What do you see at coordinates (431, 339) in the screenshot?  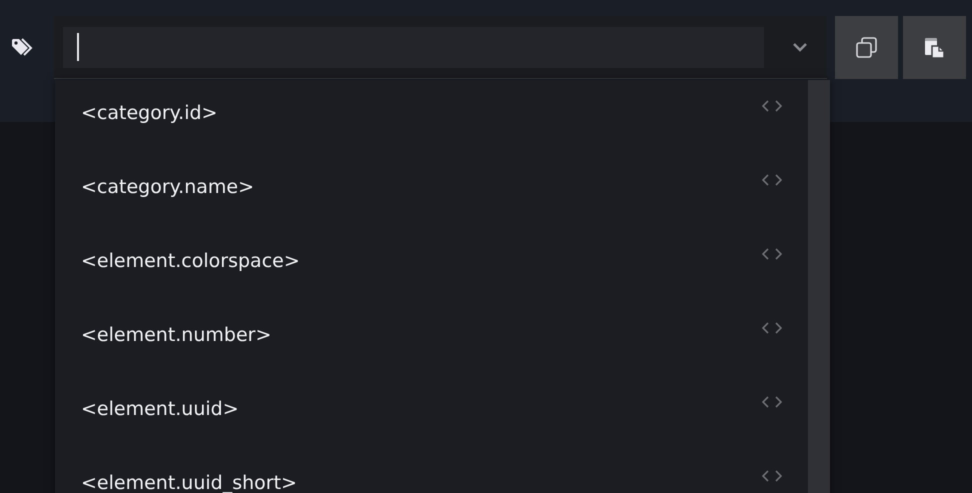 I see `suggestion-item: <element.number>` at bounding box center [431, 339].